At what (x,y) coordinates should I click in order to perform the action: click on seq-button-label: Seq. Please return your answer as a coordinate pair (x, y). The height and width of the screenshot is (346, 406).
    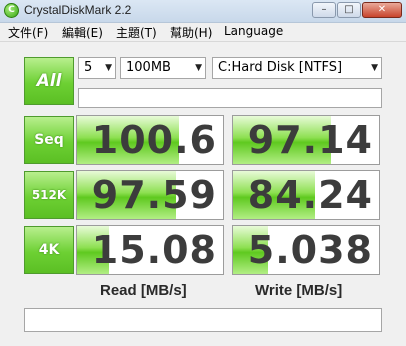
    Looking at the image, I should click on (49, 140).